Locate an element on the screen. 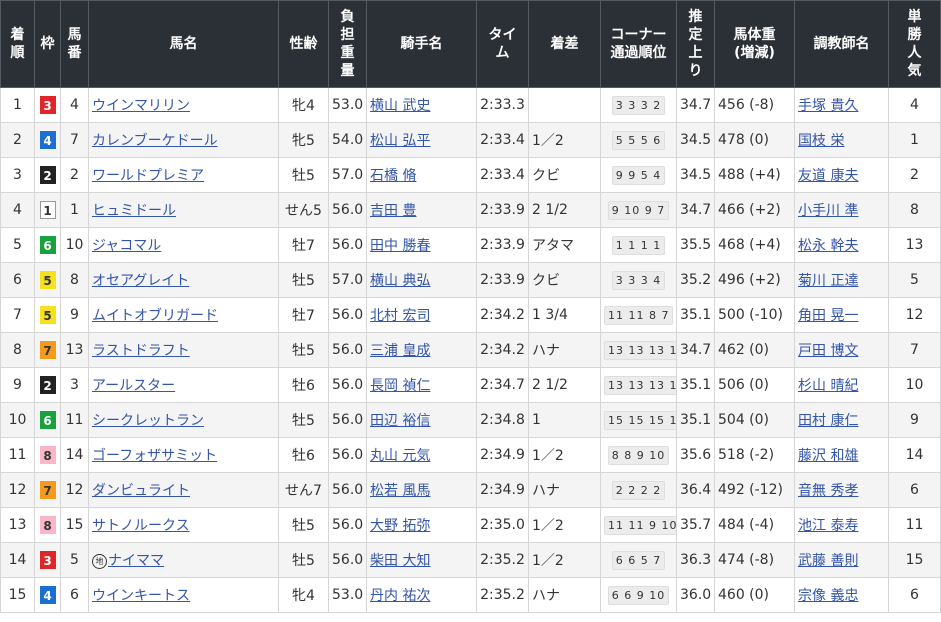  jockey-cell: 松山 弘平 is located at coordinates (421, 140).